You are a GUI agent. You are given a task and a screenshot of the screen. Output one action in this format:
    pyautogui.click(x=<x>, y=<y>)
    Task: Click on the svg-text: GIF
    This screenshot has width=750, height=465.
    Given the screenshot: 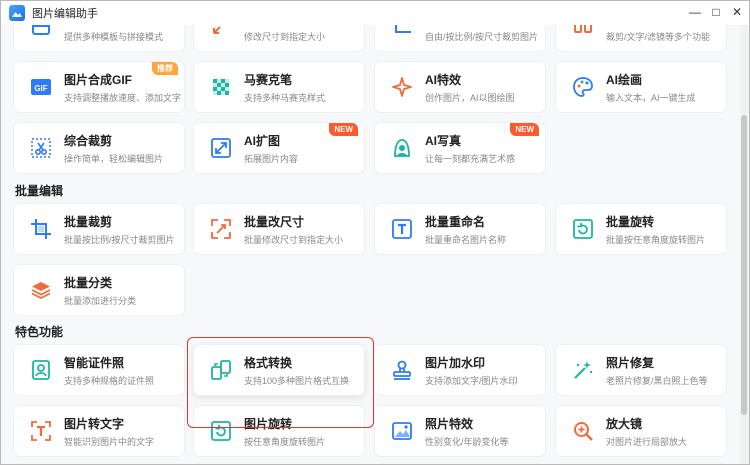 What is the action you would take?
    pyautogui.click(x=40, y=88)
    